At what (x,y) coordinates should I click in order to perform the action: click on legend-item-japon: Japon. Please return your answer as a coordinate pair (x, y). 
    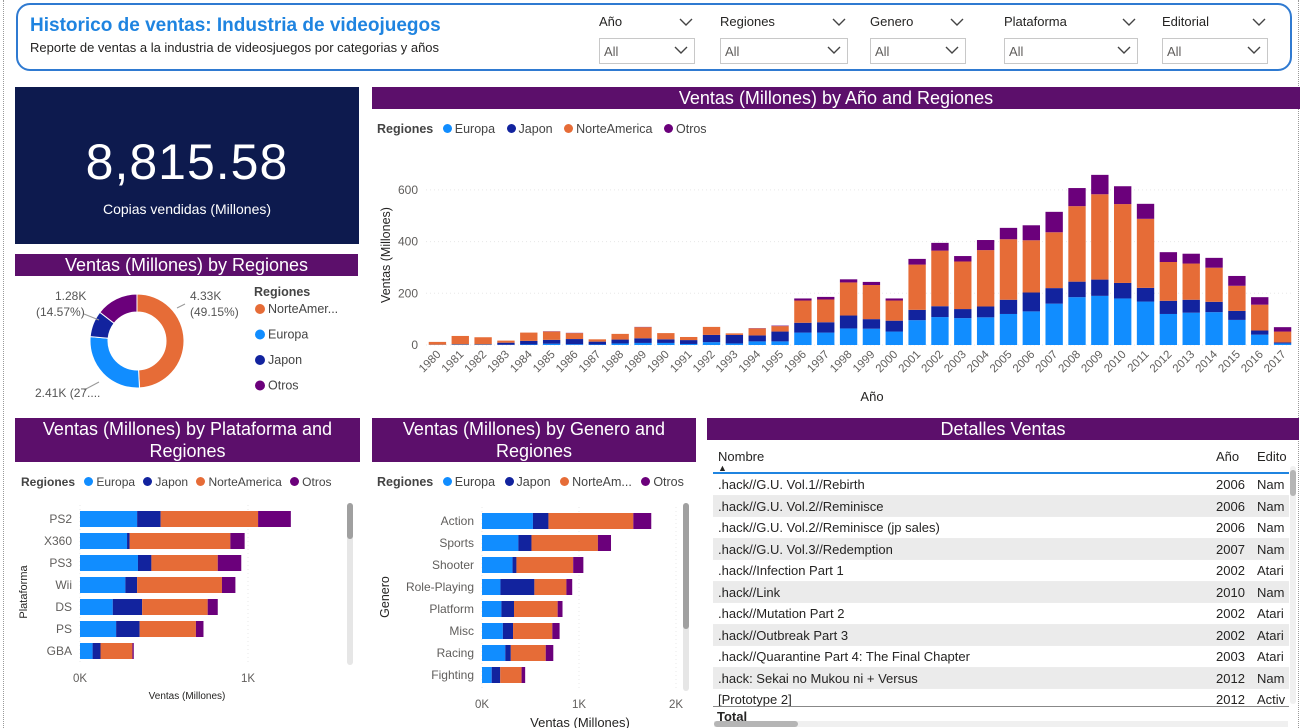
    Looking at the image, I should click on (529, 129).